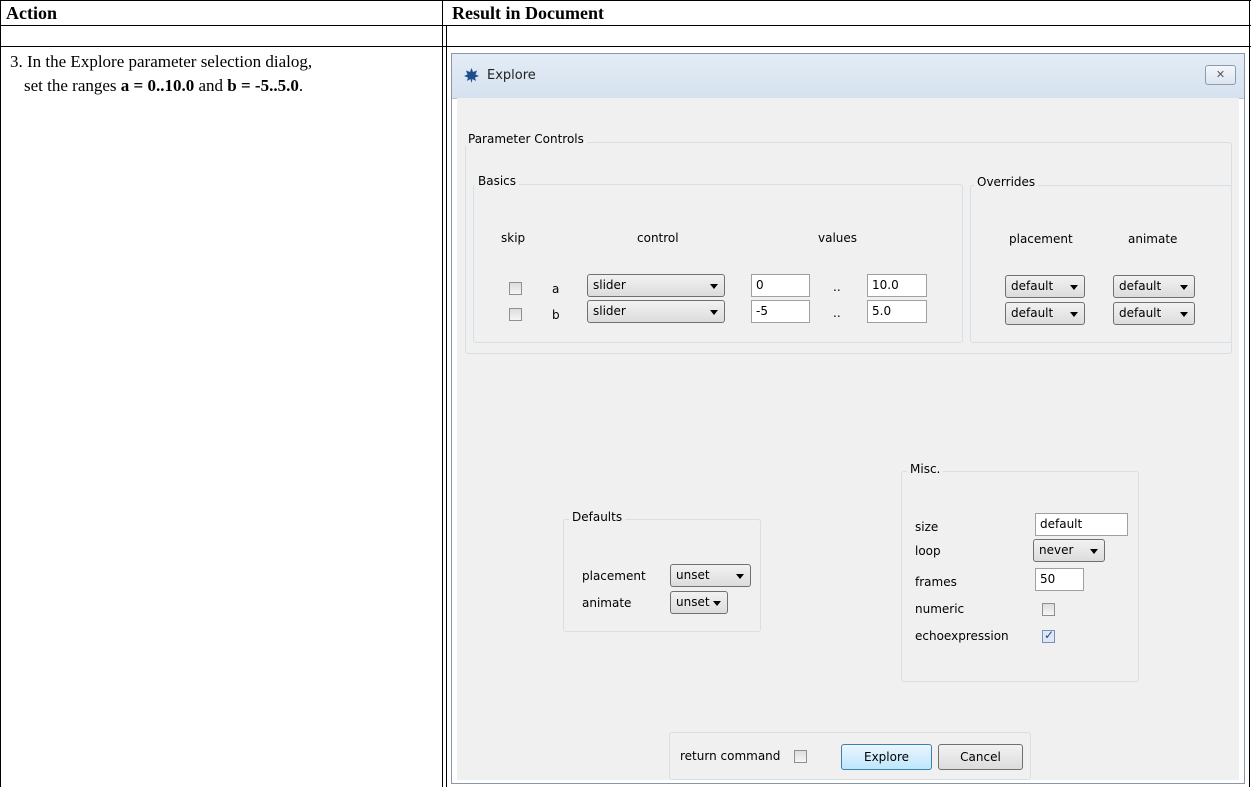 The image size is (1251, 787). What do you see at coordinates (658, 238) in the screenshot?
I see `col-control-label: control` at bounding box center [658, 238].